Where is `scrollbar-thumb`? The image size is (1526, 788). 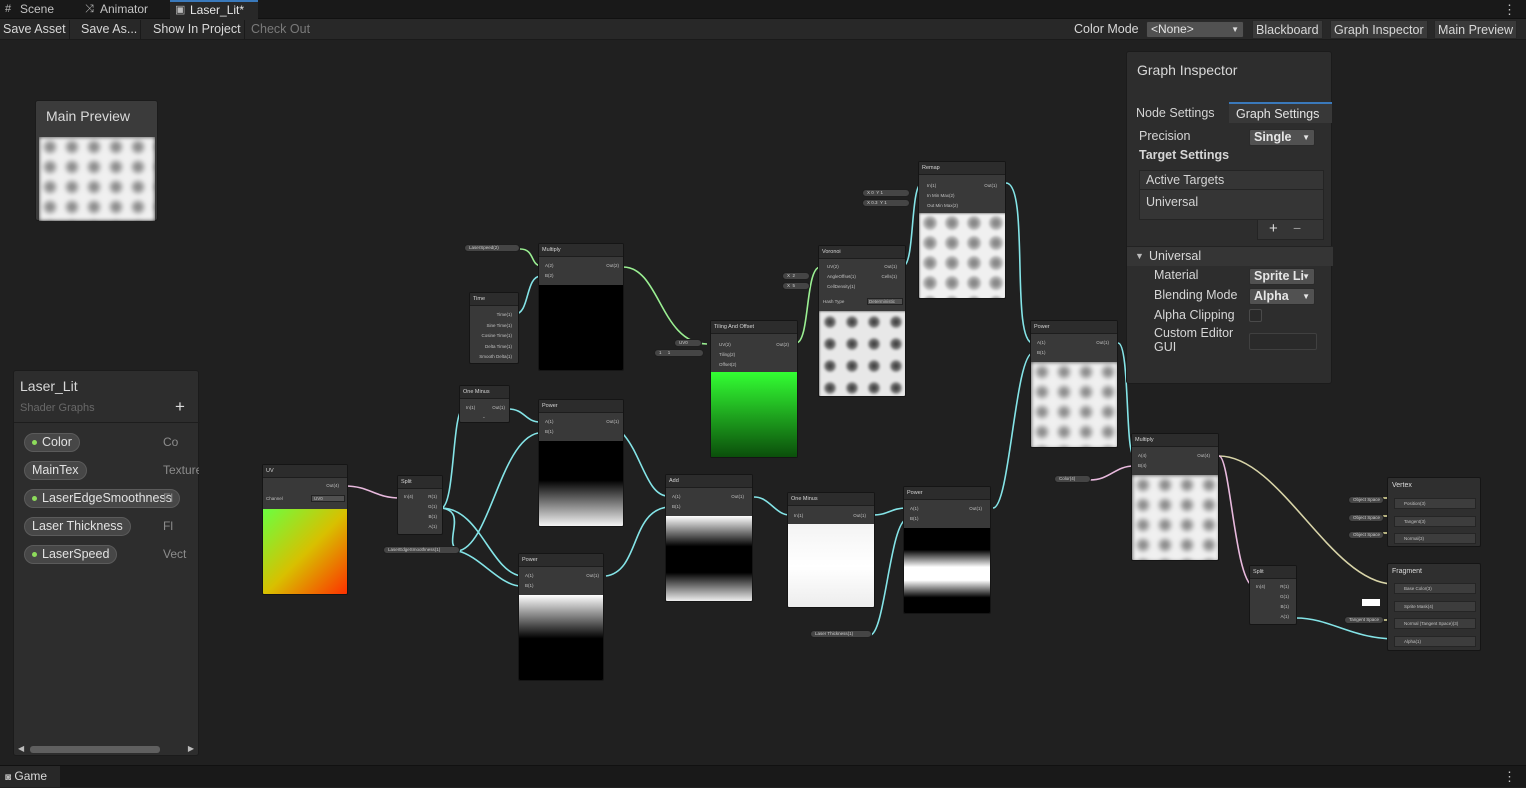 scrollbar-thumb is located at coordinates (95, 749).